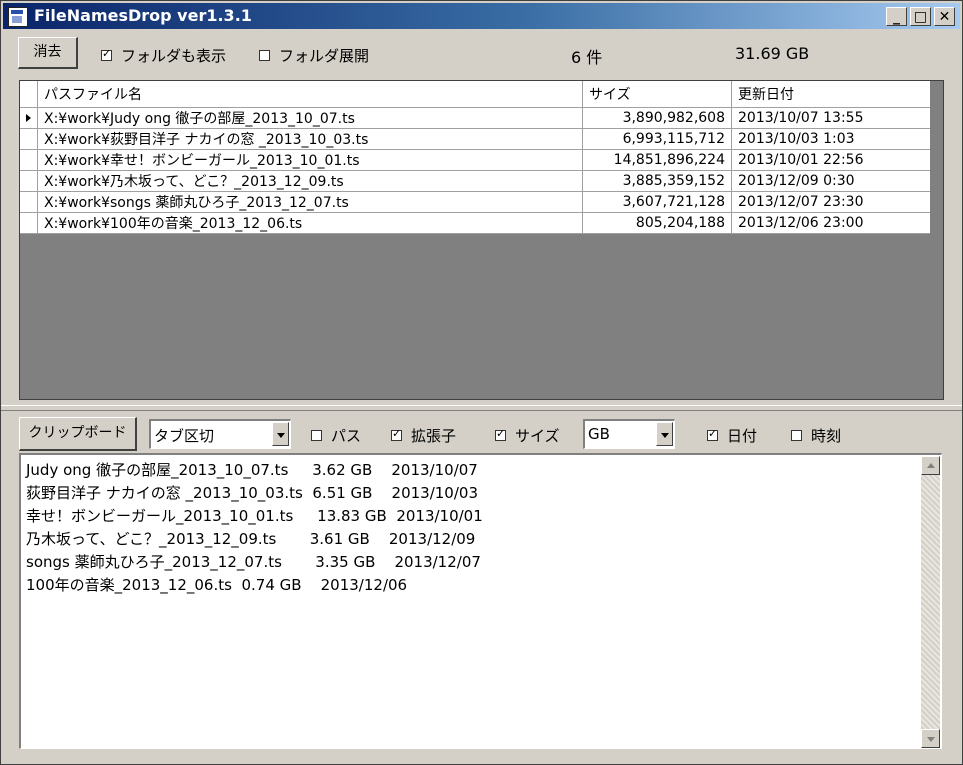  Describe the element at coordinates (29, 94) in the screenshot. I see `row-header-corner` at that location.